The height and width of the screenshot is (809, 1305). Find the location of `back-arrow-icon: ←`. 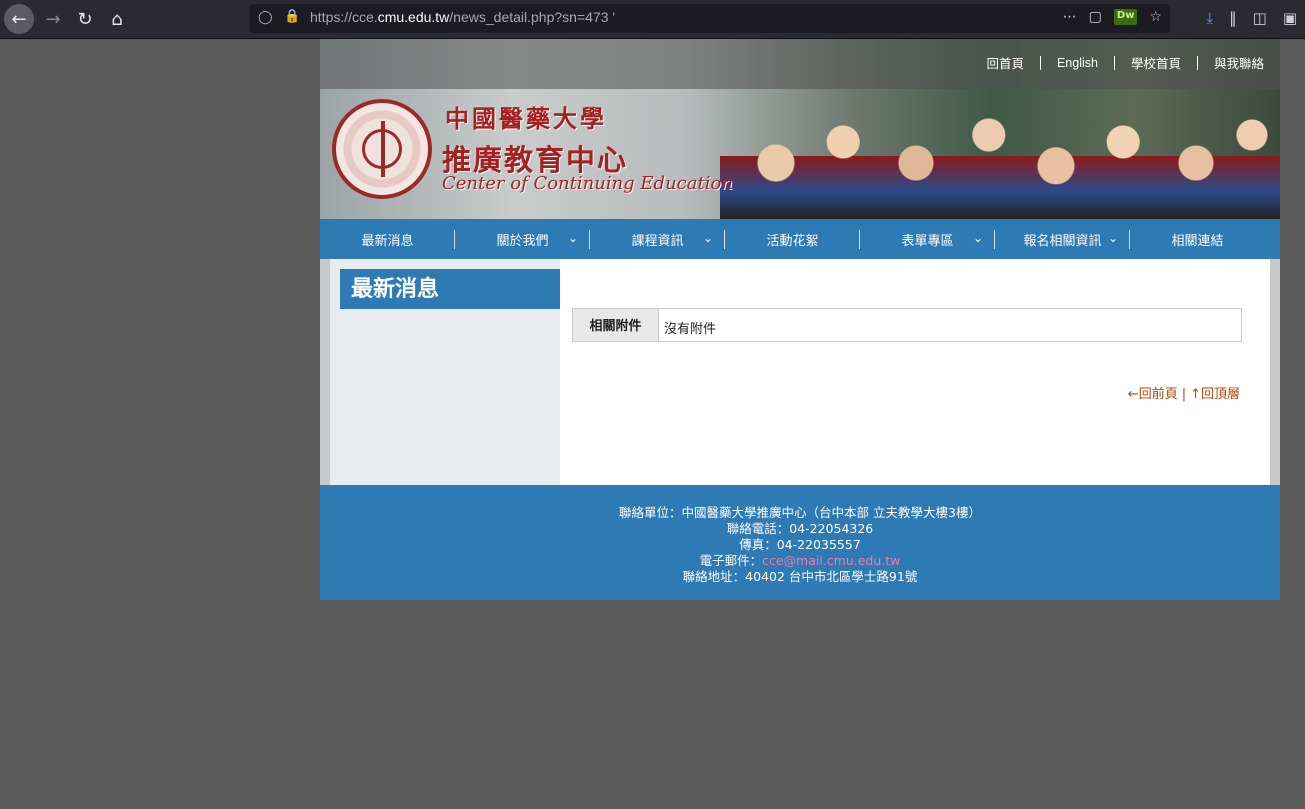

back-arrow-icon: ← is located at coordinates (19, 19).